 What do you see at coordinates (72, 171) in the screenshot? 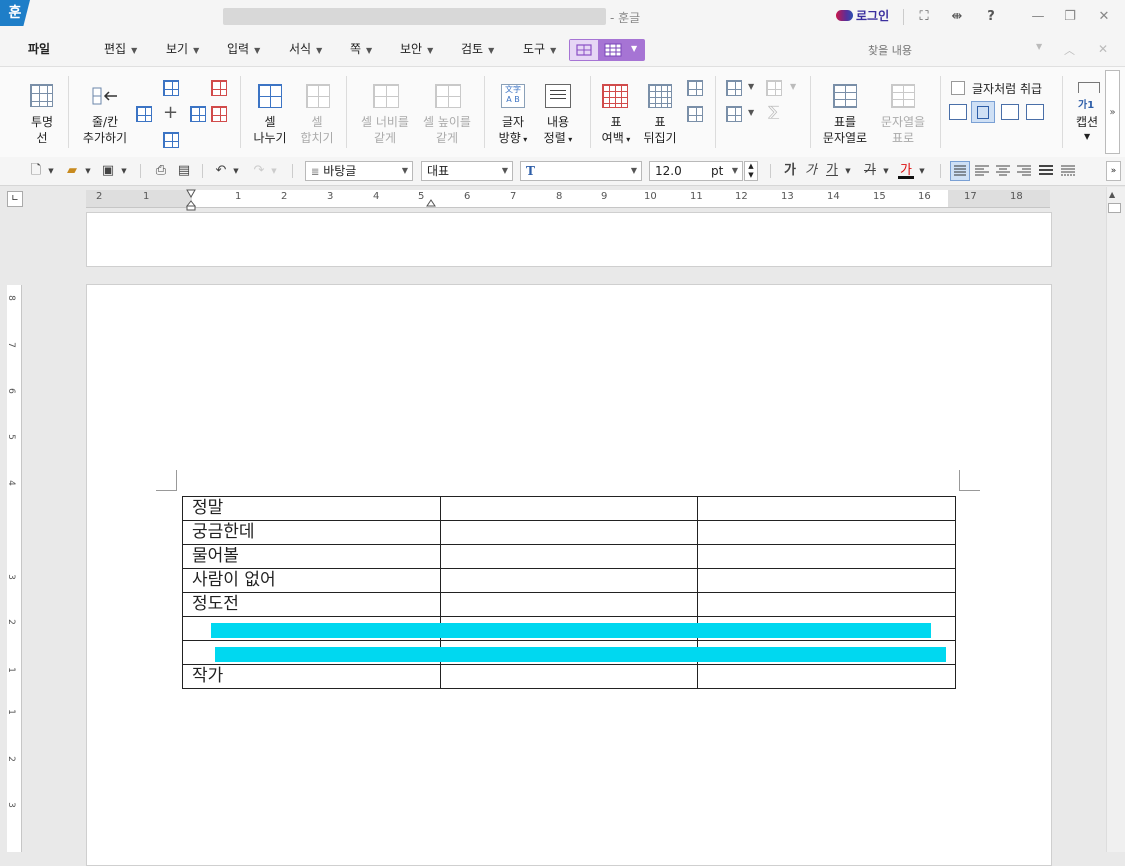
I see `open-folder-icon: ▰` at bounding box center [72, 171].